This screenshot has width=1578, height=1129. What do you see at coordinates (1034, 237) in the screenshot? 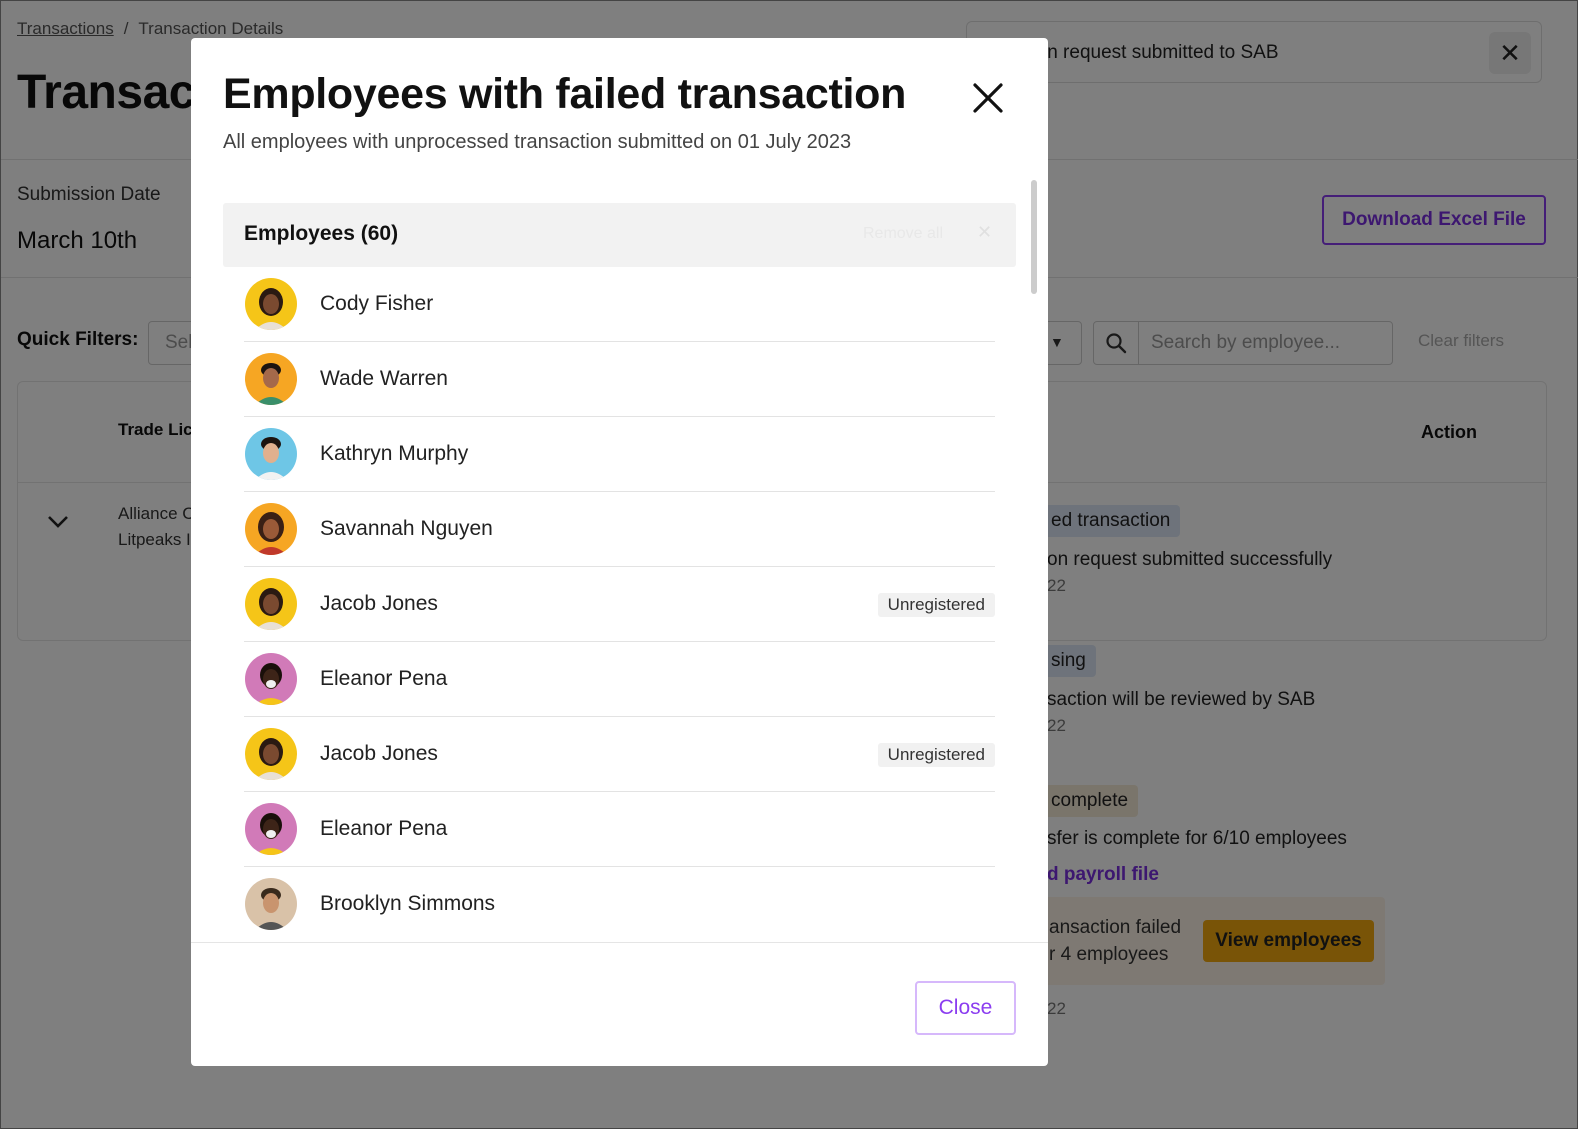
I see `list-scrollbar` at bounding box center [1034, 237].